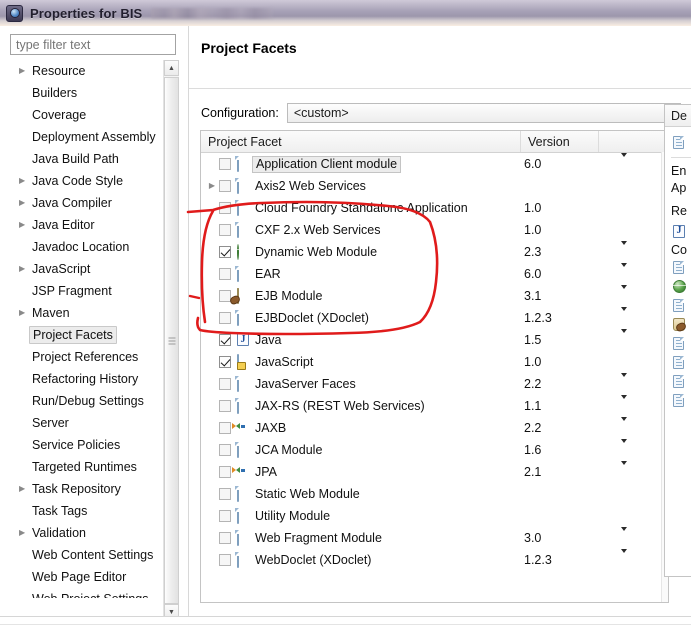 This screenshot has height=633, width=691. What do you see at coordinates (434, 230) in the screenshot?
I see `table-row: CXF 2.x Web Services 1.0` at bounding box center [434, 230].